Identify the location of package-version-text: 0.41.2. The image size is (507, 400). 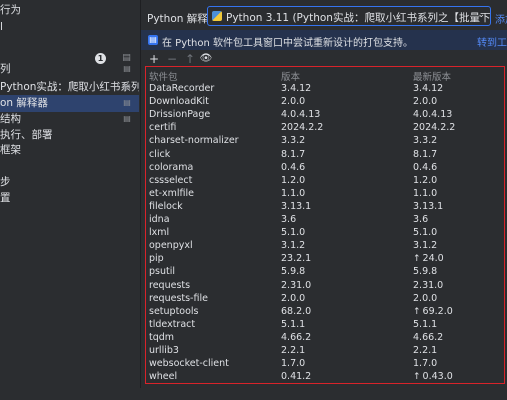
(296, 377).